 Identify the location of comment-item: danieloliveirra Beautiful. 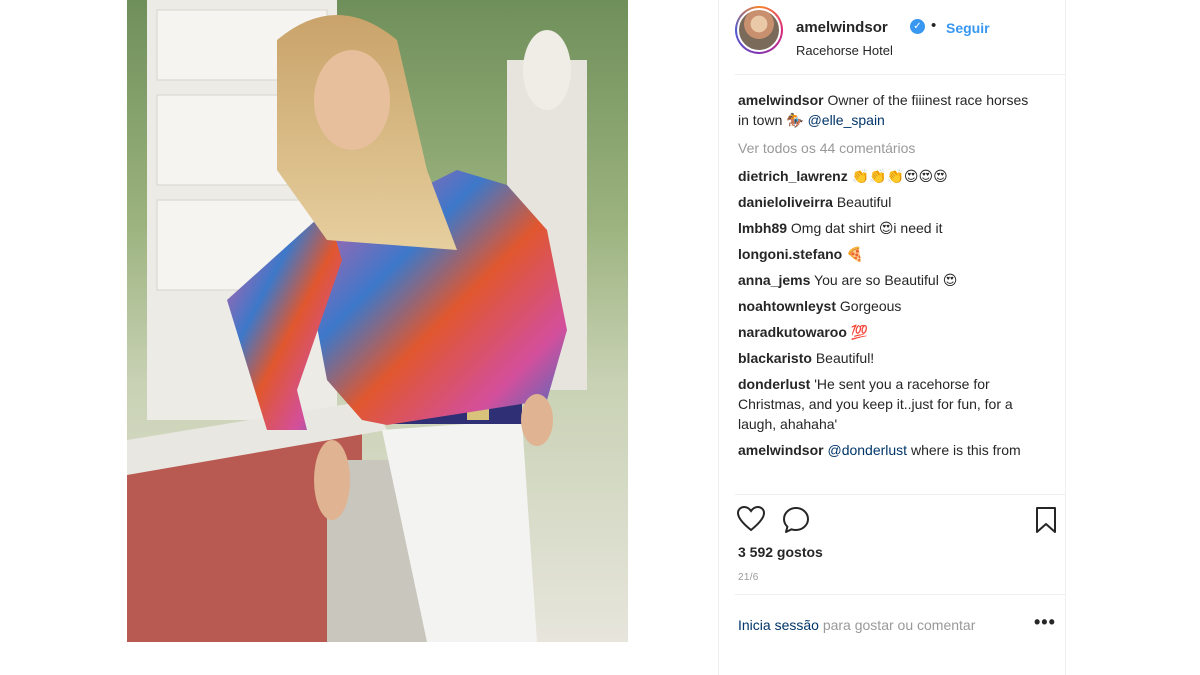
(888, 202).